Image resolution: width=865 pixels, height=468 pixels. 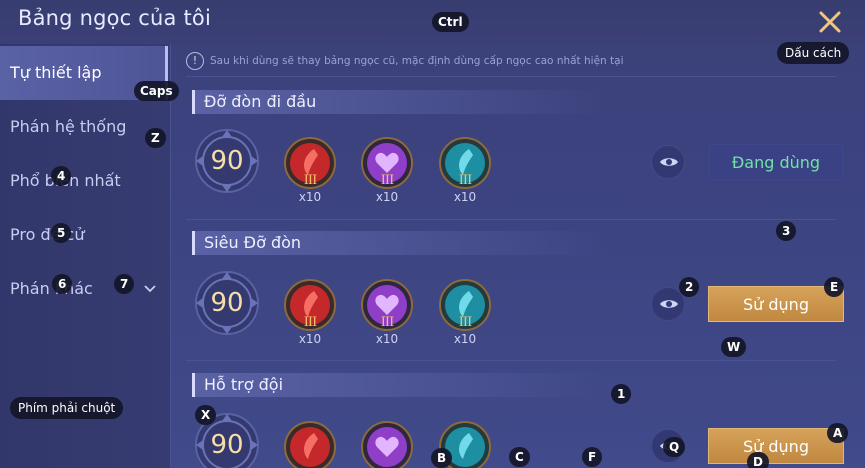 I want to click on key-hint-c: C, so click(x=519, y=457).